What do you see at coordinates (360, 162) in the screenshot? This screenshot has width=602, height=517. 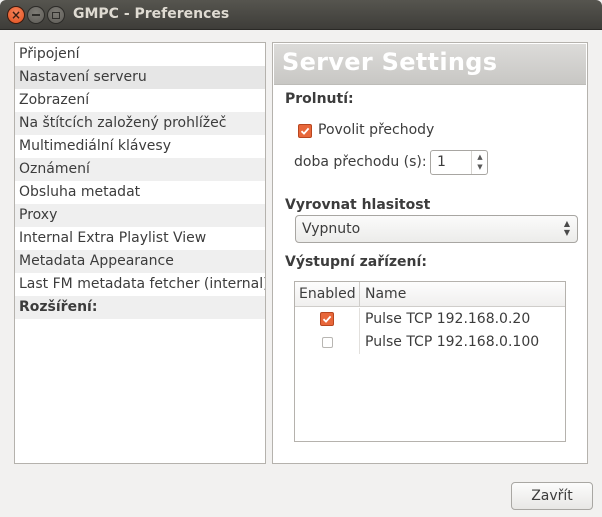 I see `crossfade-duration-label: doba přechodu (s):` at bounding box center [360, 162].